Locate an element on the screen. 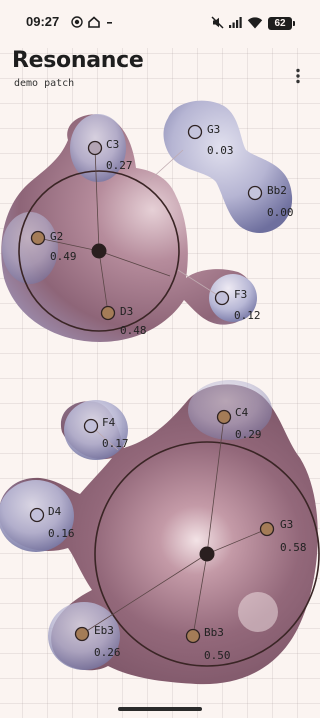 The image size is (320, 718). svg-text: 0.17 is located at coordinates (115, 443).